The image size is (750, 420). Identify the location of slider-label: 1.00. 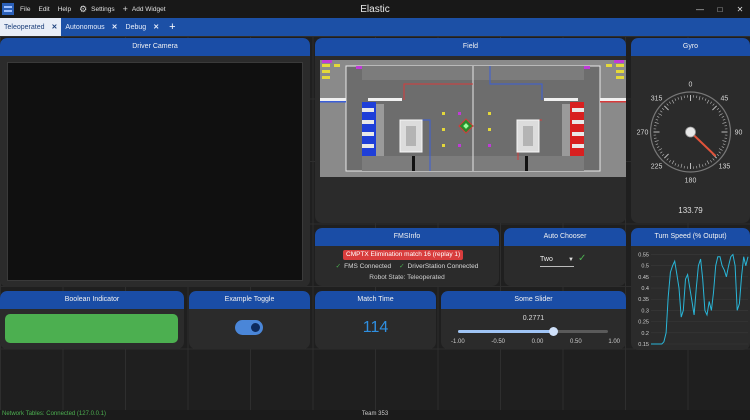
(614, 342).